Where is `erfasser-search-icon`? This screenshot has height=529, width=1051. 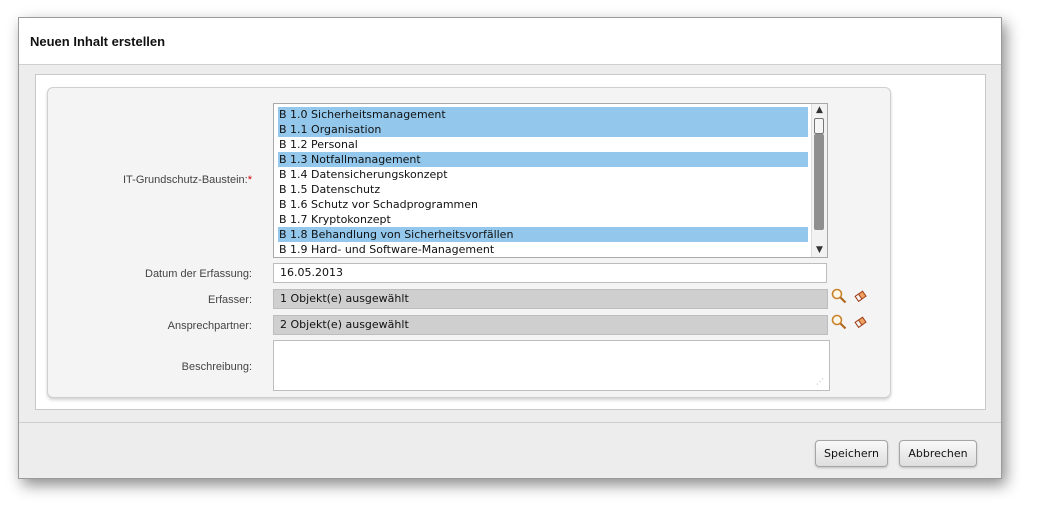 erfasser-search-icon is located at coordinates (839, 297).